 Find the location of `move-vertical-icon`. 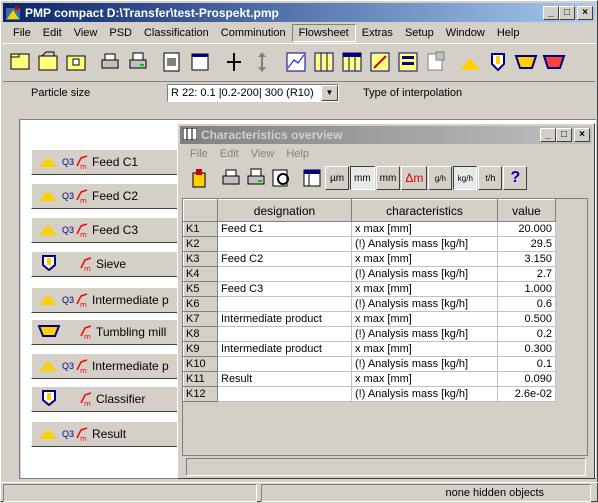

move-vertical-icon is located at coordinates (262, 62).